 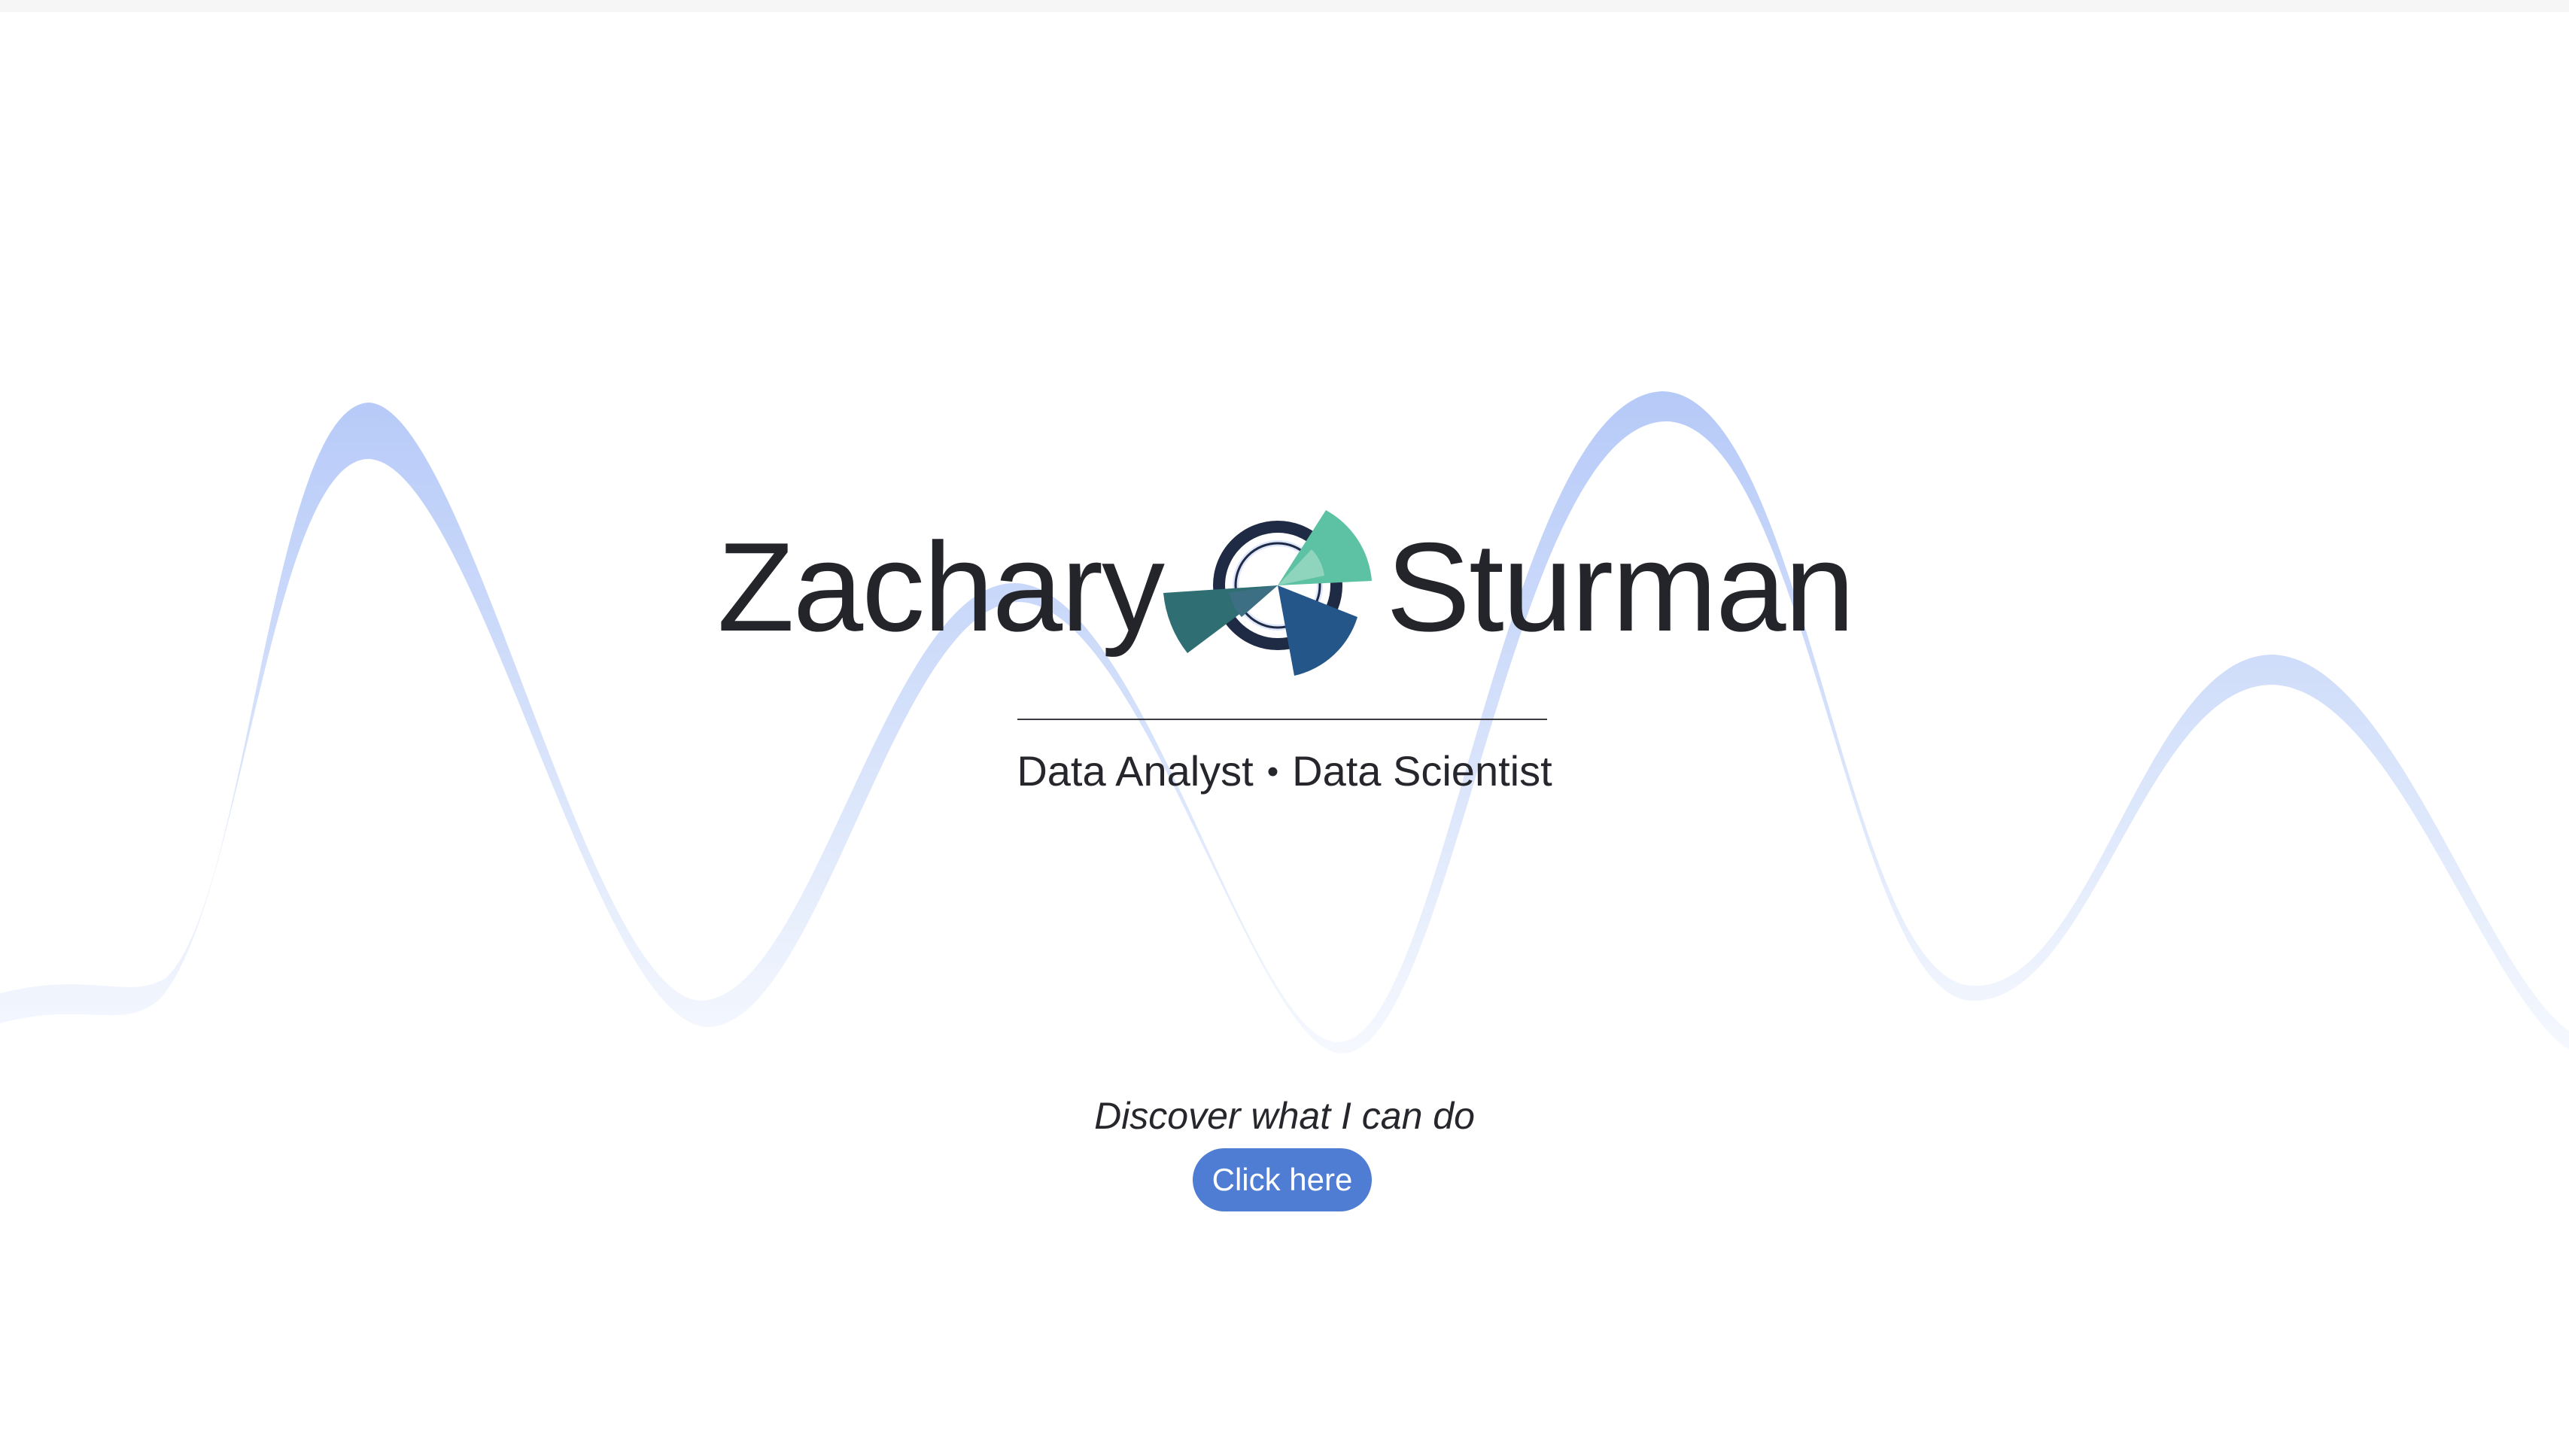 What do you see at coordinates (1284, 1116) in the screenshot?
I see `cta-prompt: Discover what I can do` at bounding box center [1284, 1116].